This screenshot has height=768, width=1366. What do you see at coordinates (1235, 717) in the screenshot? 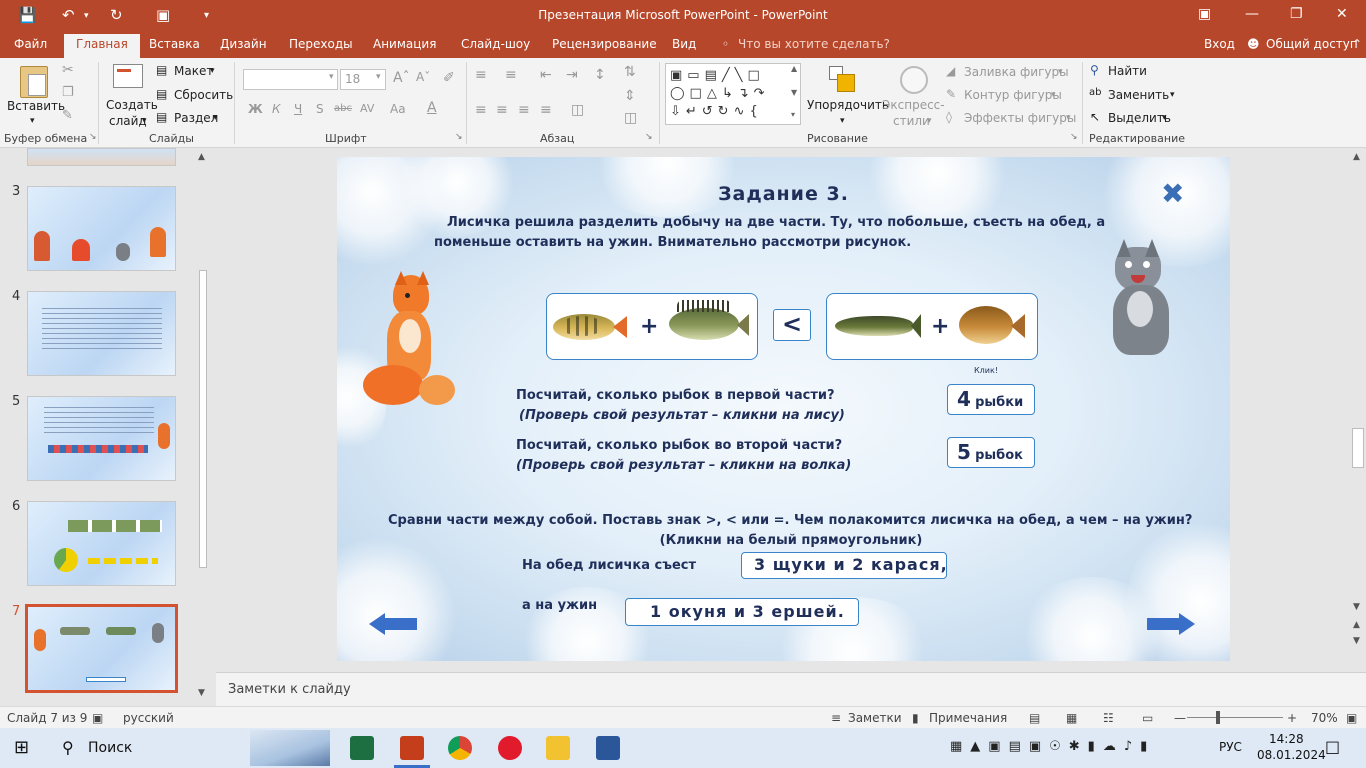
I see `zoom-slider` at bounding box center [1235, 717].